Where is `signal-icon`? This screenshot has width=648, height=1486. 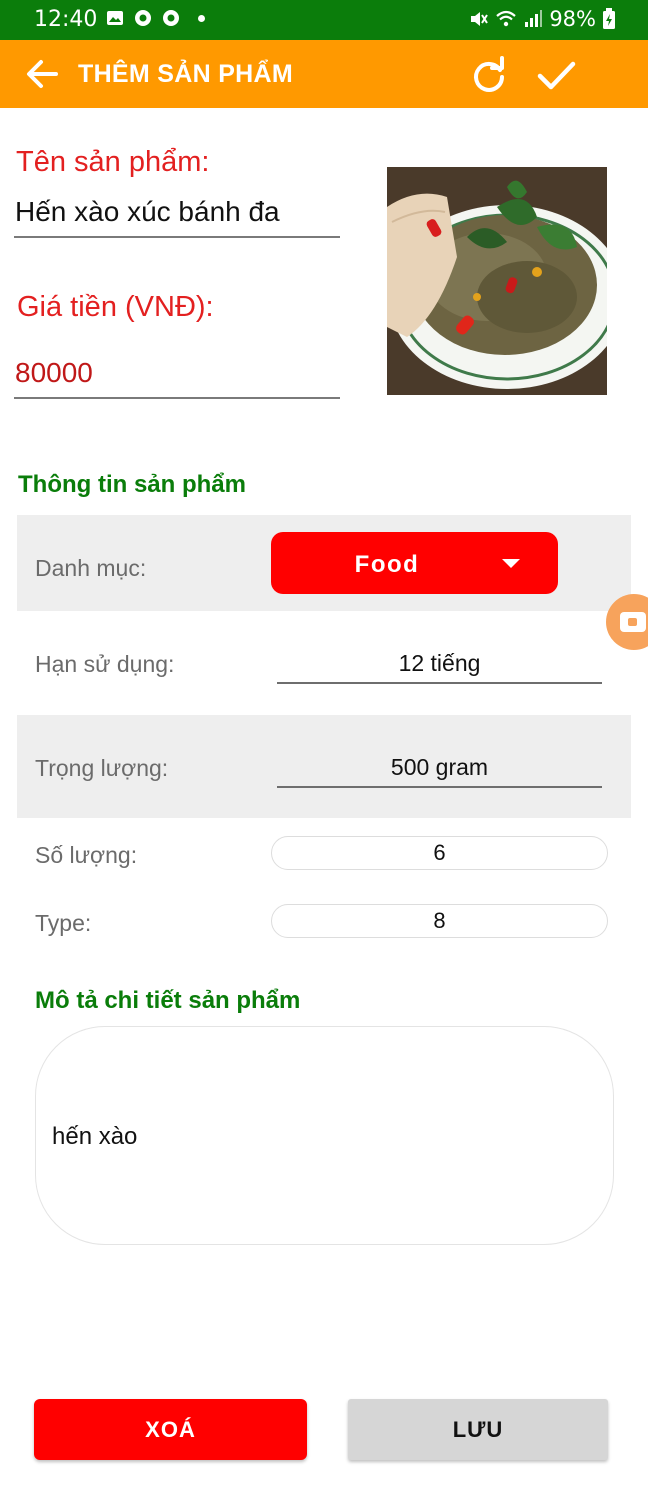 signal-icon is located at coordinates (534, 18).